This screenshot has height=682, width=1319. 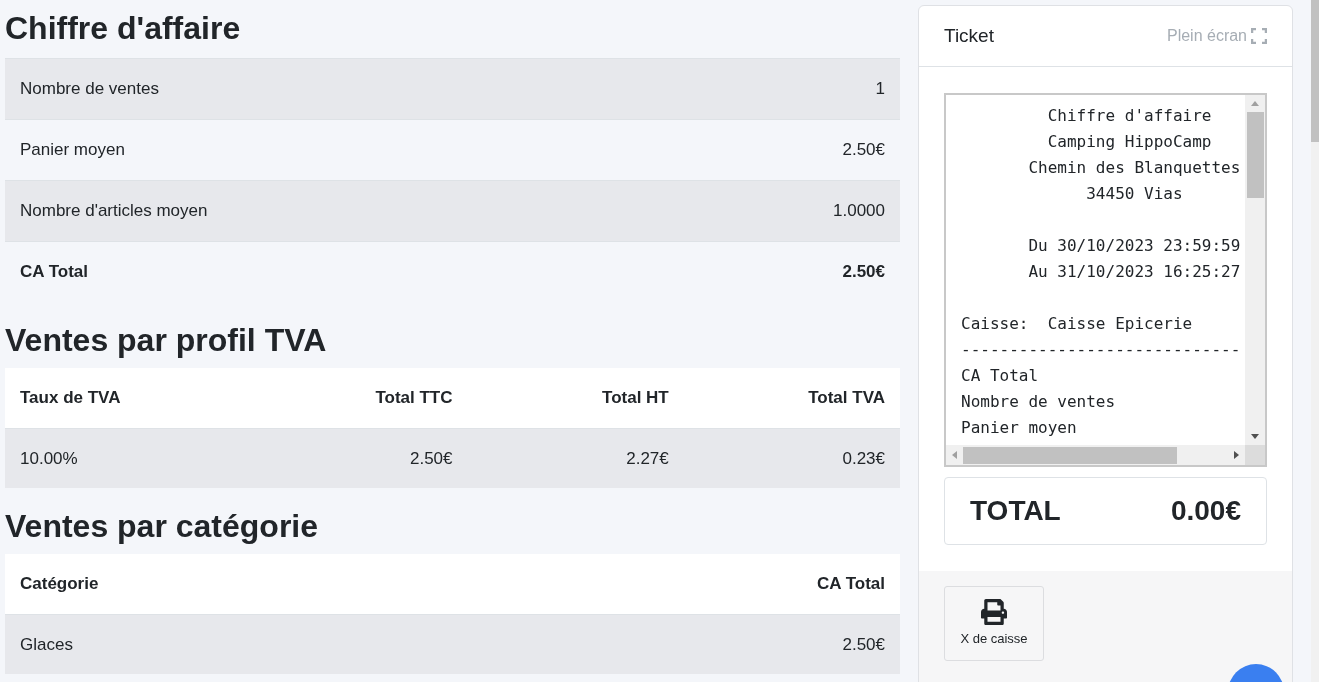 What do you see at coordinates (1015, 511) in the screenshot?
I see `total-label: TOTAL` at bounding box center [1015, 511].